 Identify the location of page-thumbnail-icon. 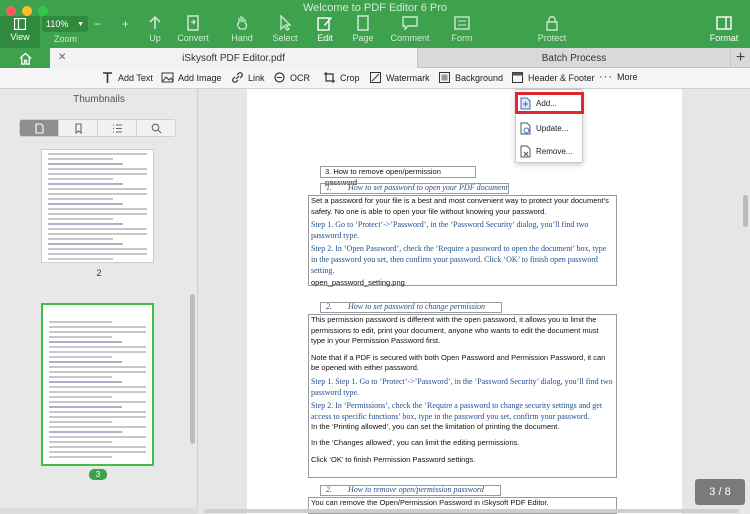
(39, 128).